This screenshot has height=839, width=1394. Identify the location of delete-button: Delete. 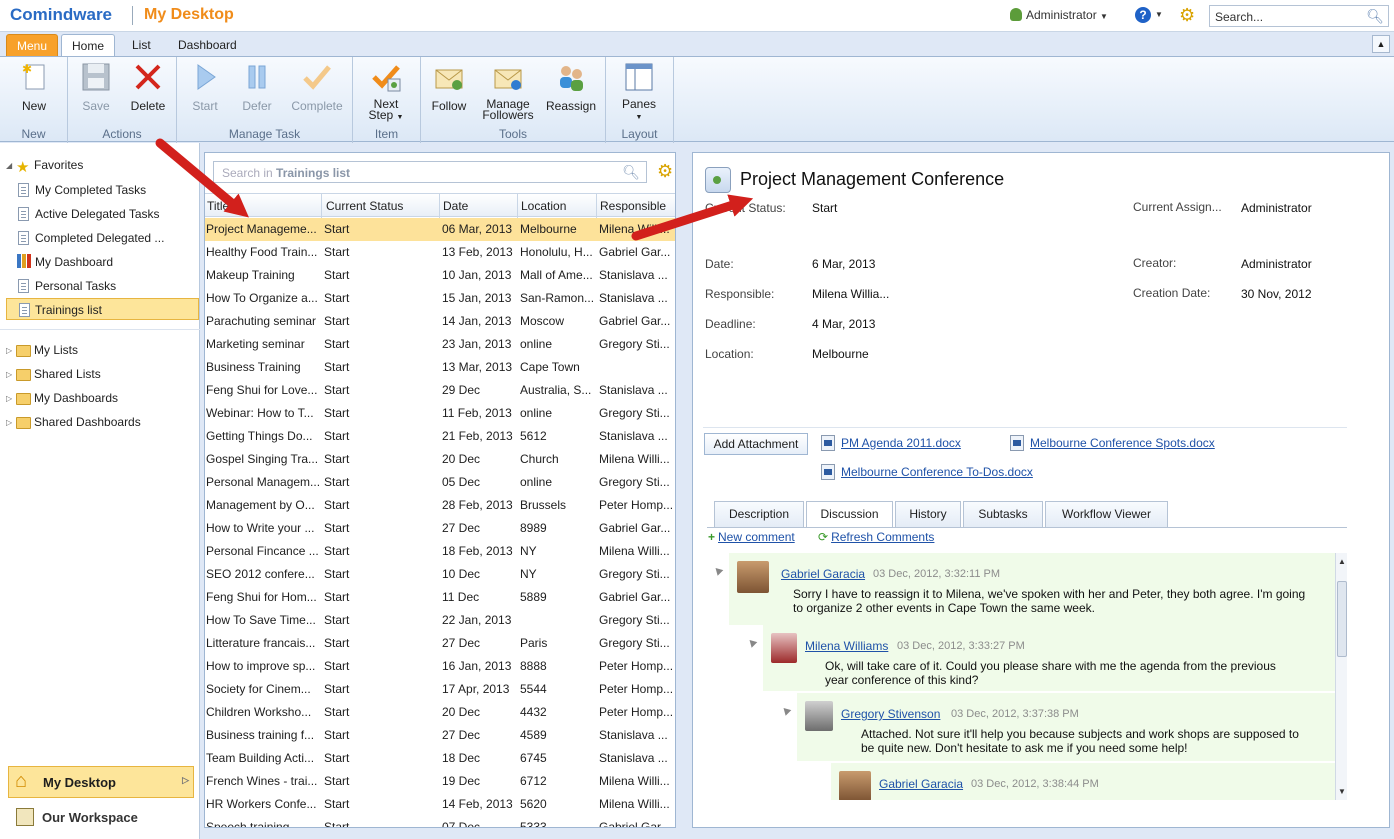
(148, 87).